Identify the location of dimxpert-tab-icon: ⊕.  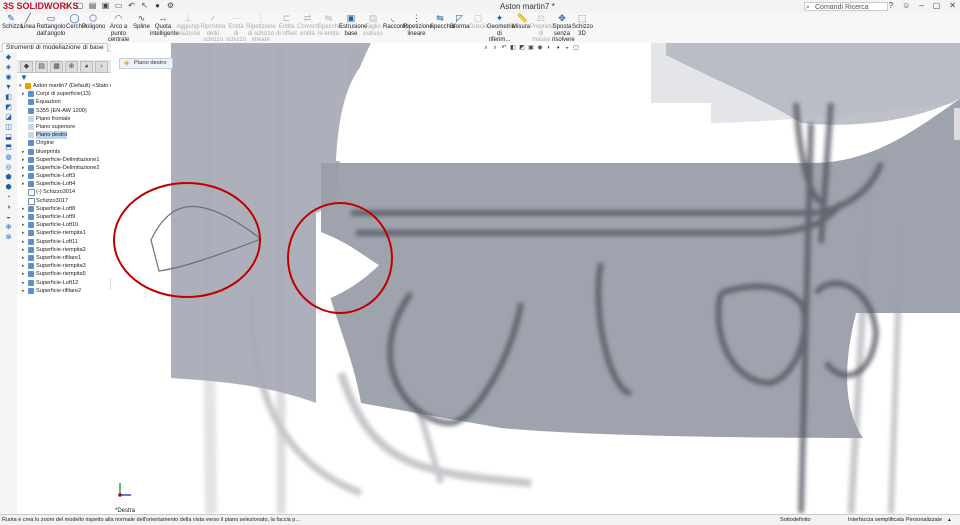
(71, 67).